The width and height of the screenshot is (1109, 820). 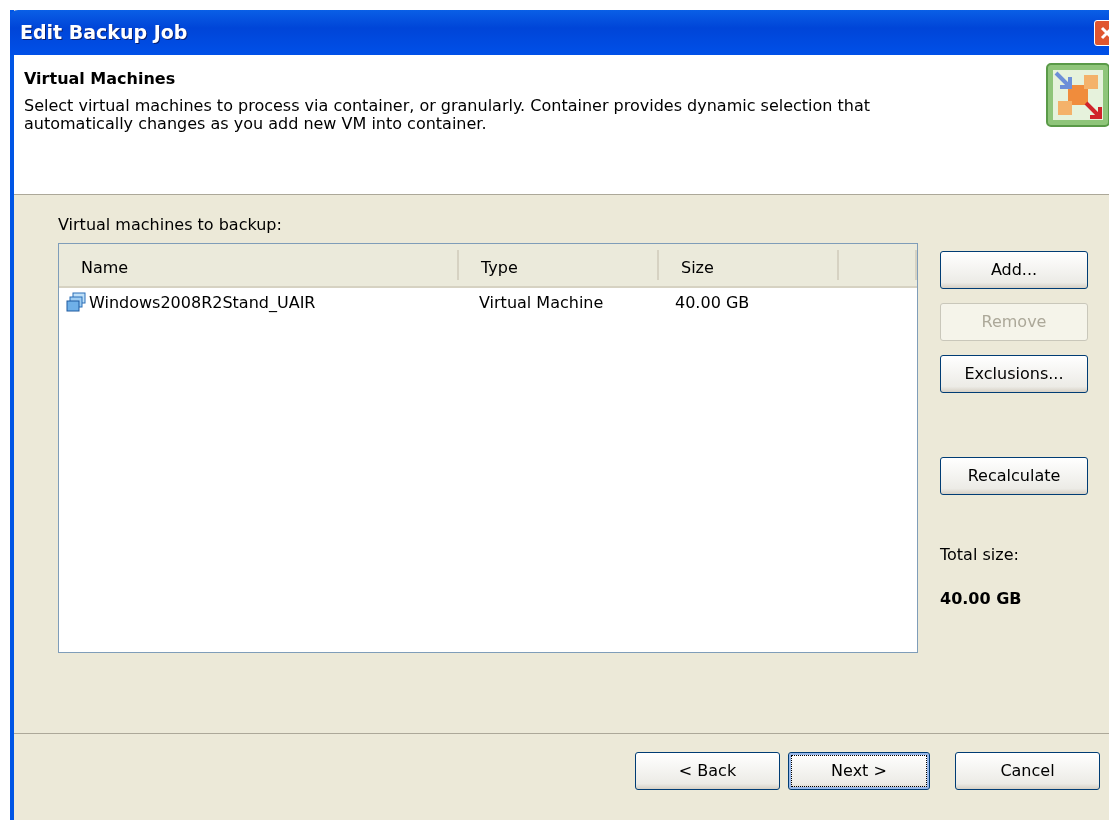 What do you see at coordinates (105, 267) in the screenshot?
I see `column-header: Name` at bounding box center [105, 267].